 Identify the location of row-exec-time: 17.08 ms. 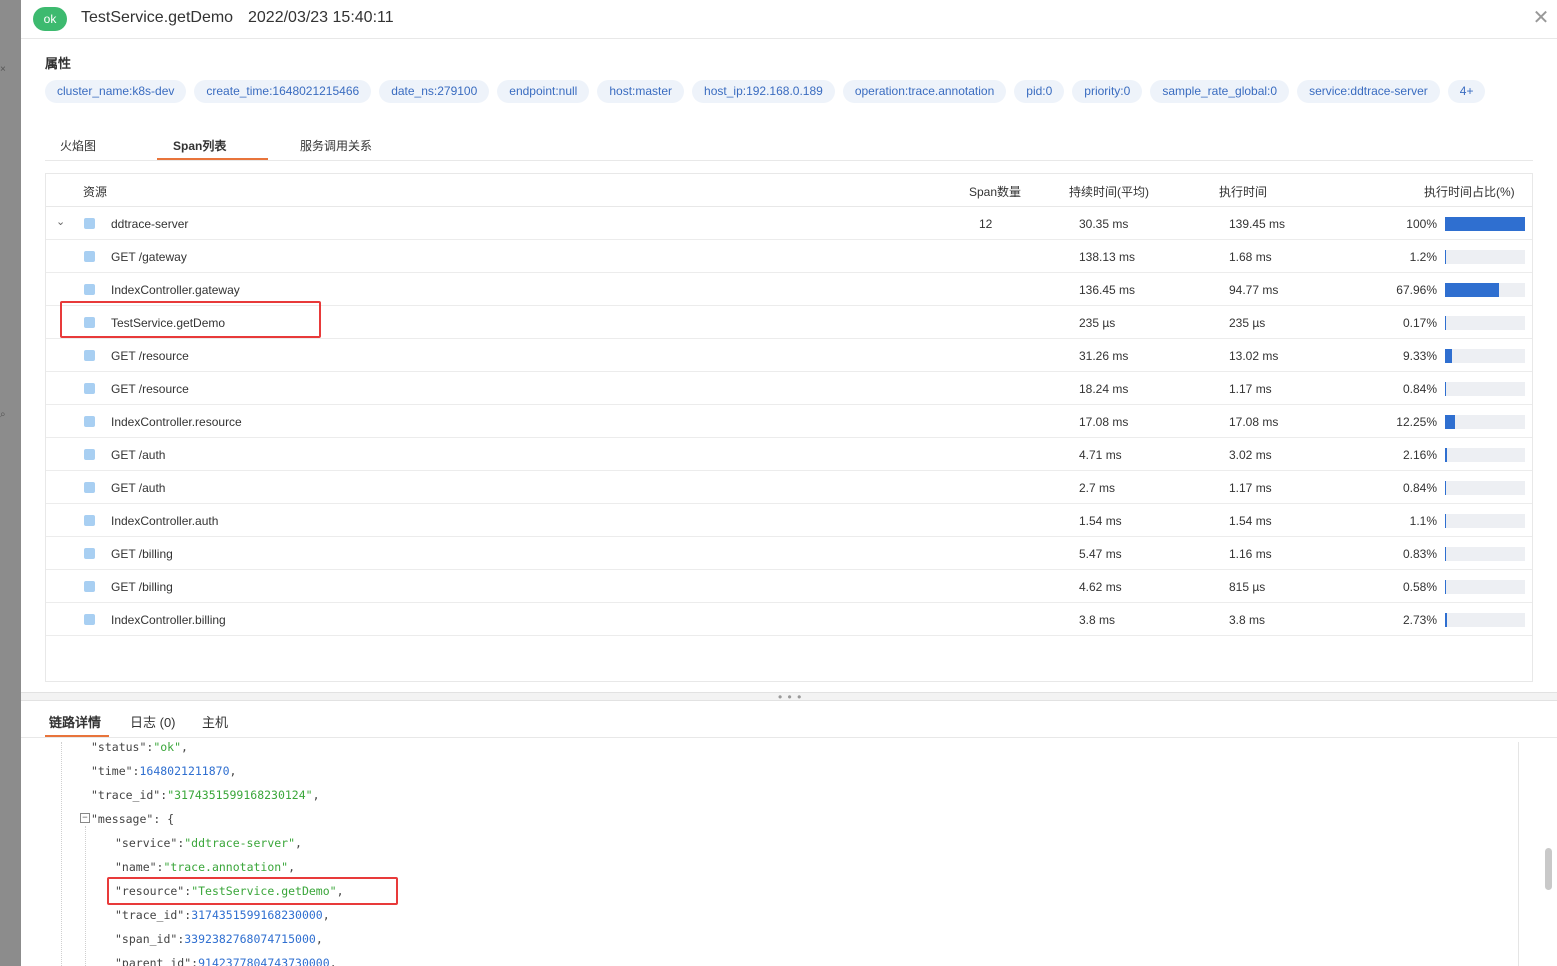
(1254, 422).